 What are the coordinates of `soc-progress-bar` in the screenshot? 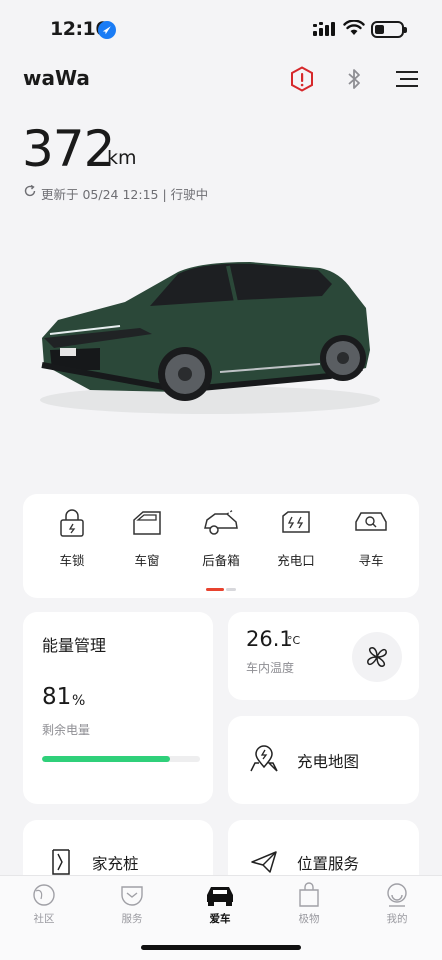 It's located at (121, 759).